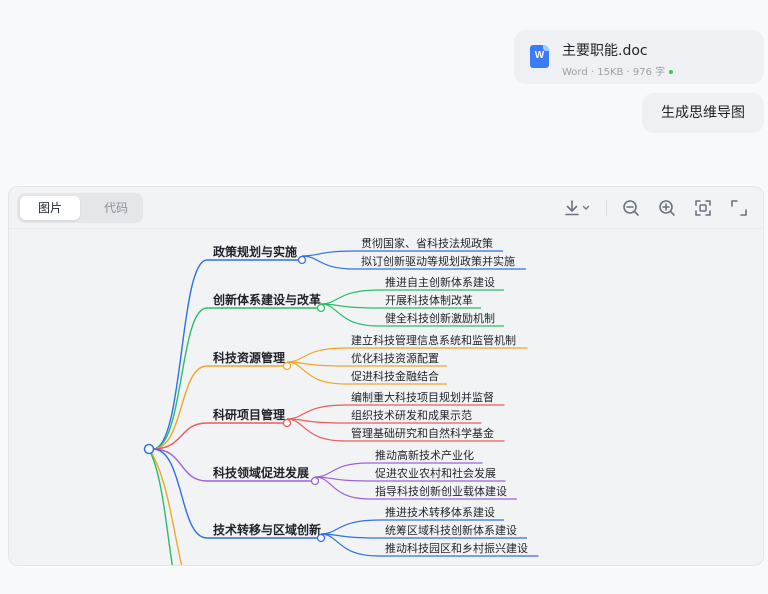 The width and height of the screenshot is (768, 594). I want to click on user-message-bubble: 生成思维导图, so click(703, 113).